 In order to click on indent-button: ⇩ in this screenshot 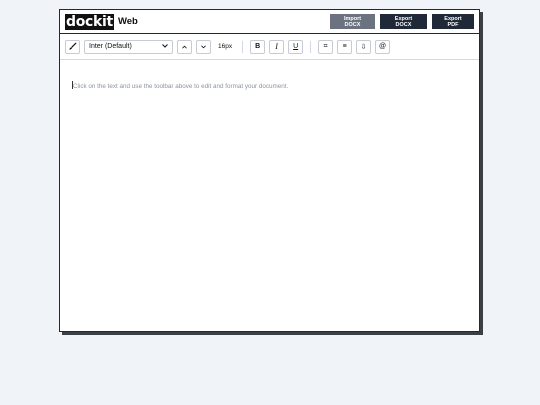, I will do `click(364, 46)`.